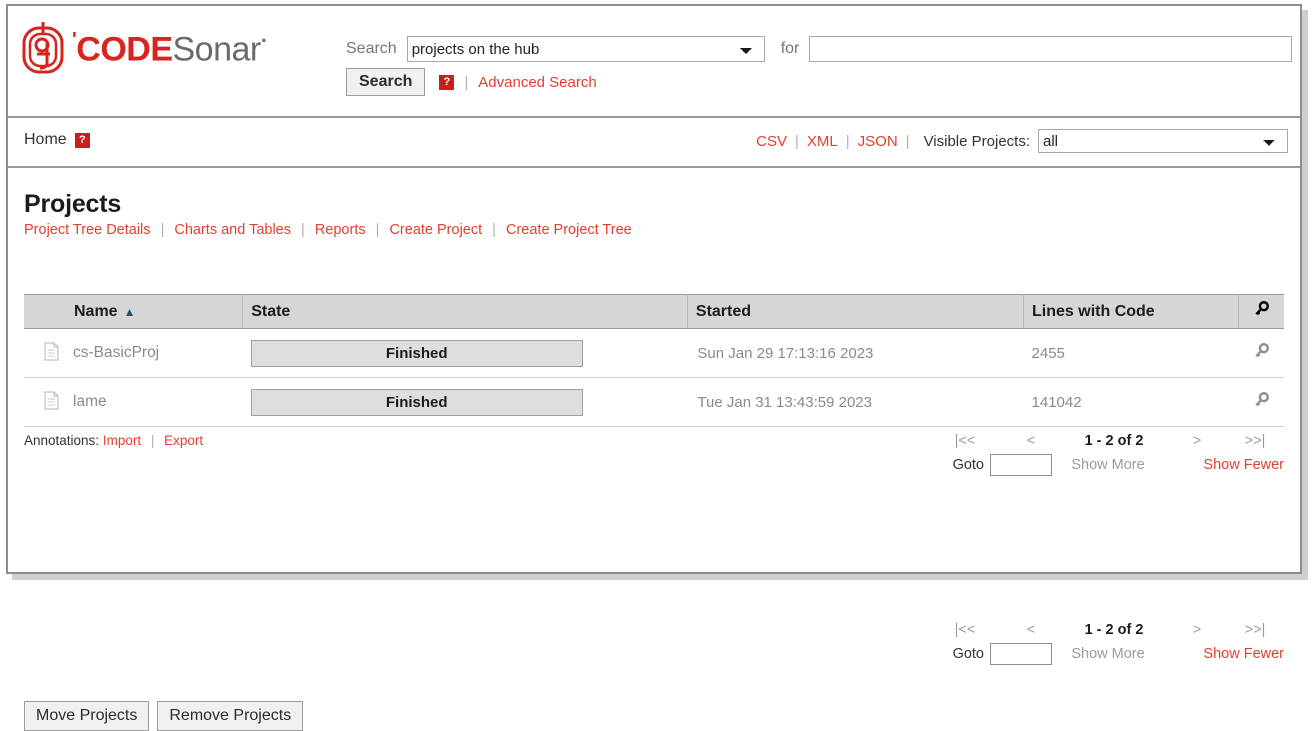  What do you see at coordinates (90, 402) in the screenshot?
I see `project-name-link: lame` at bounding box center [90, 402].